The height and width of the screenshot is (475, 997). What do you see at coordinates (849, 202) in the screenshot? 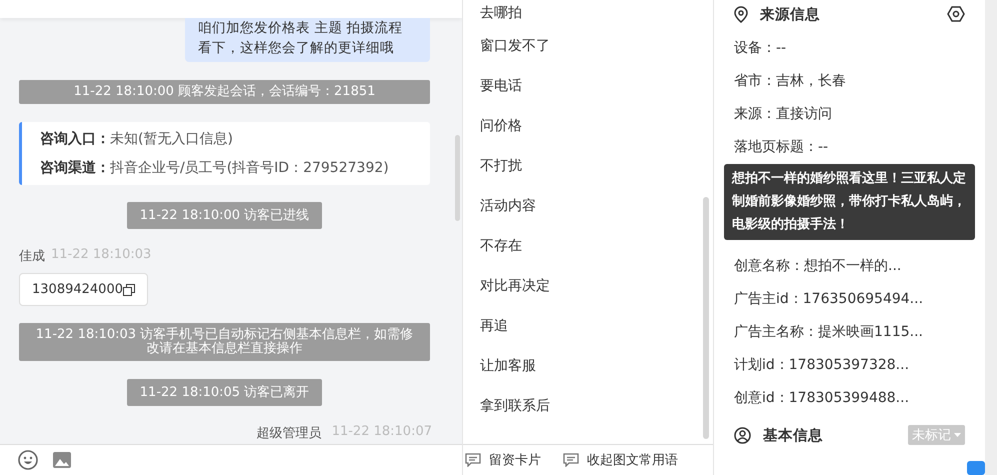
I see `tooltip: 想拍不一样的婚纱照看这里！三亚私人定制婚前影像婚纱照，带你打卡私人岛屿，电影级的拍摄手法！` at bounding box center [849, 202].